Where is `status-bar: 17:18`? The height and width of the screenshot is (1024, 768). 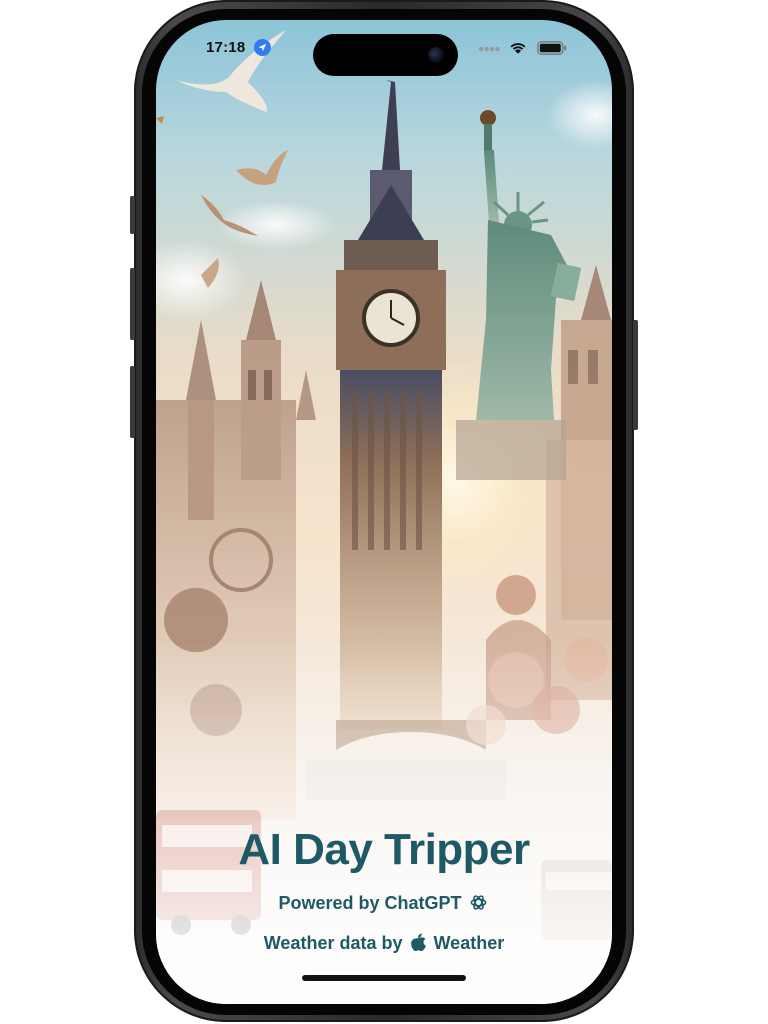
status-bar: 17:18 is located at coordinates (384, 48).